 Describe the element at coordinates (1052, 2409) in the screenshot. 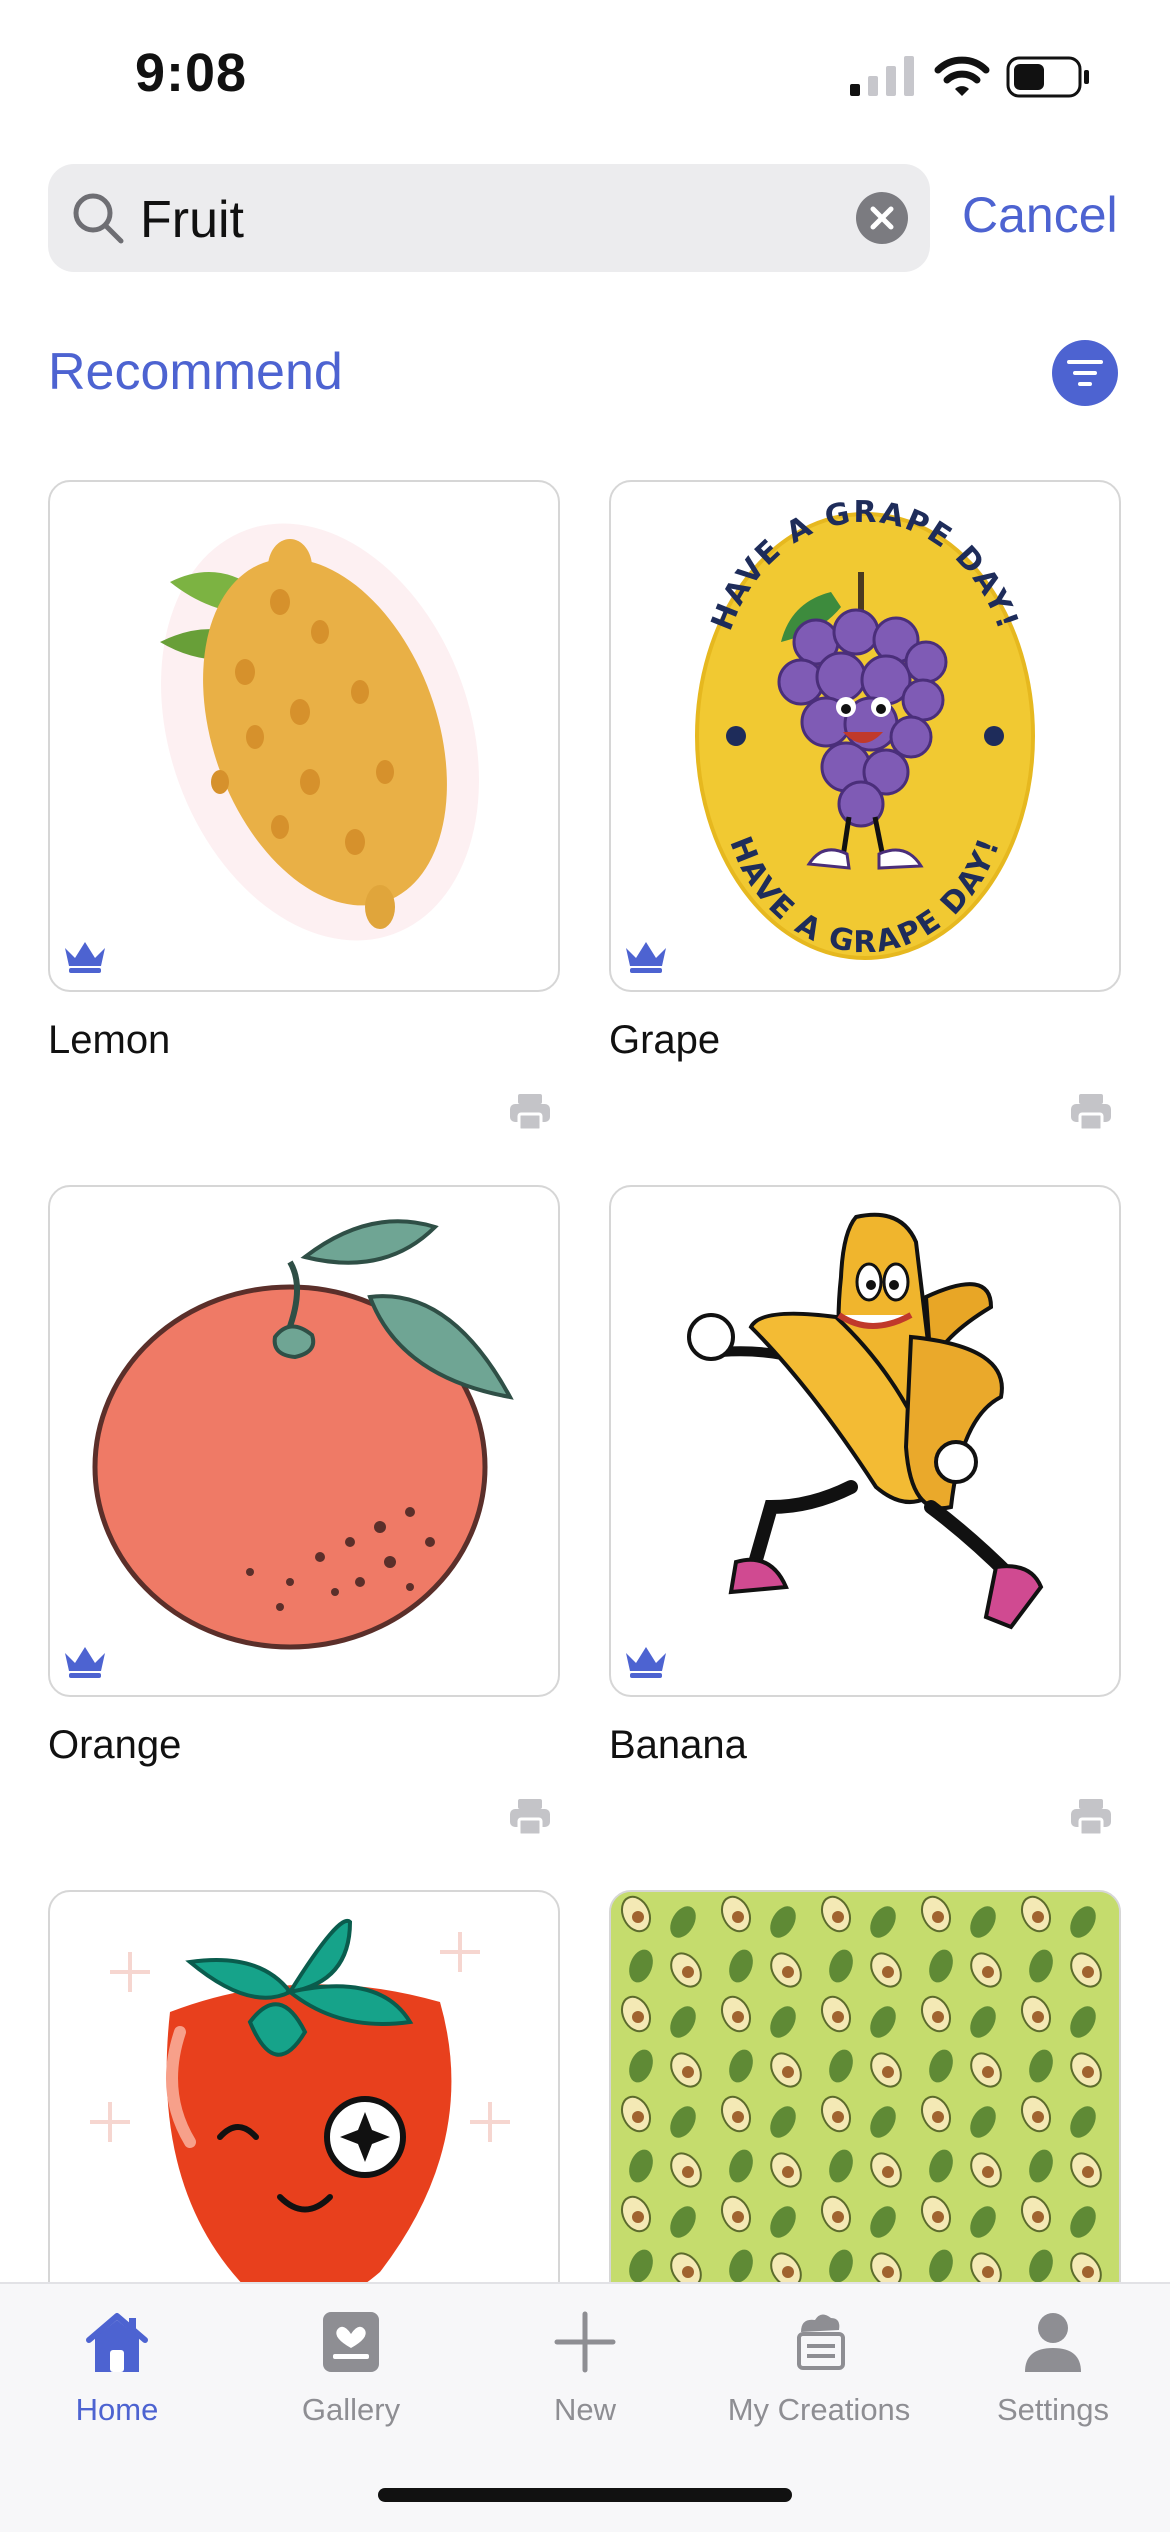

I see `tab-label: Settings` at that location.